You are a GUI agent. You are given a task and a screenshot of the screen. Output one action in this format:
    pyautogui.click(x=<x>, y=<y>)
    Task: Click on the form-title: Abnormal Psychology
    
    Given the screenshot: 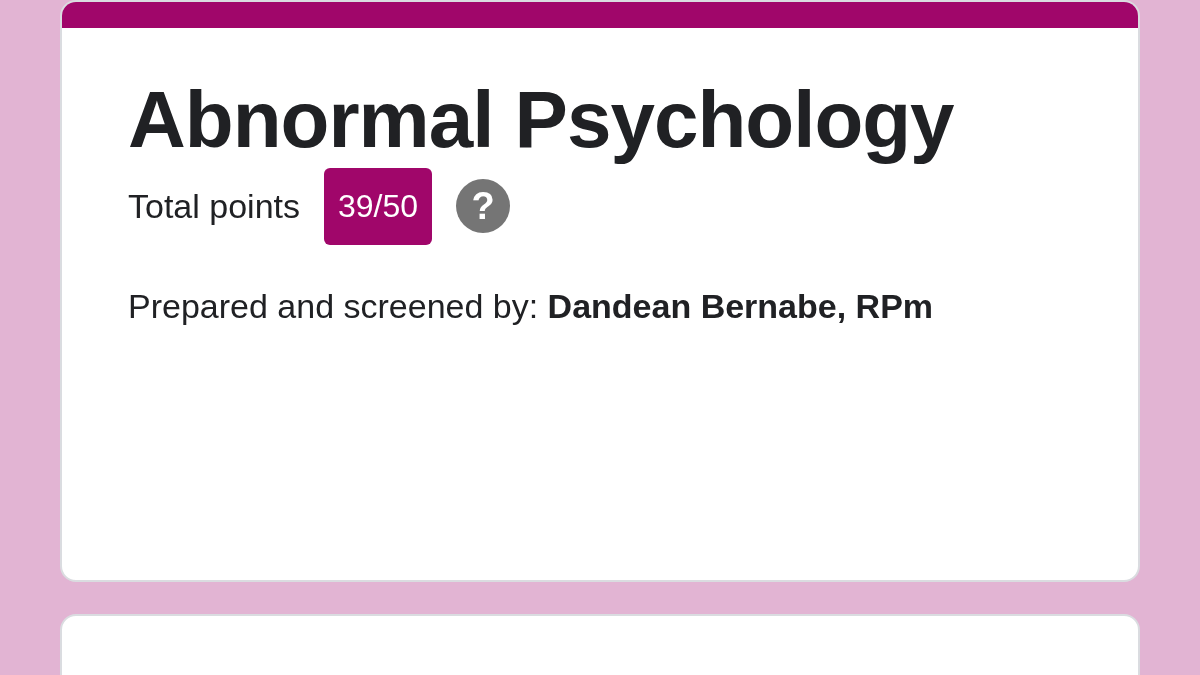 What is the action you would take?
    pyautogui.click(x=541, y=120)
    